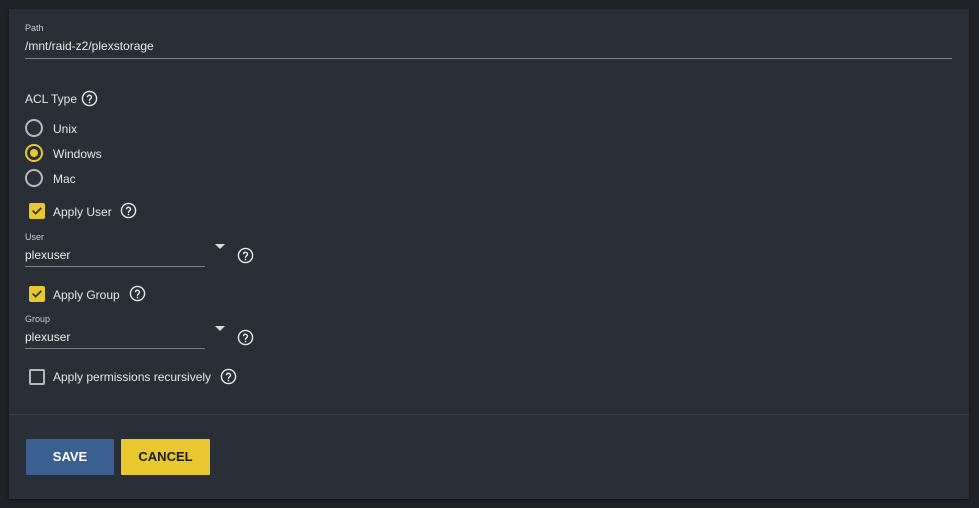 The image size is (979, 508). Describe the element at coordinates (125, 179) in the screenshot. I see `radio-option-mac: Mac` at that location.